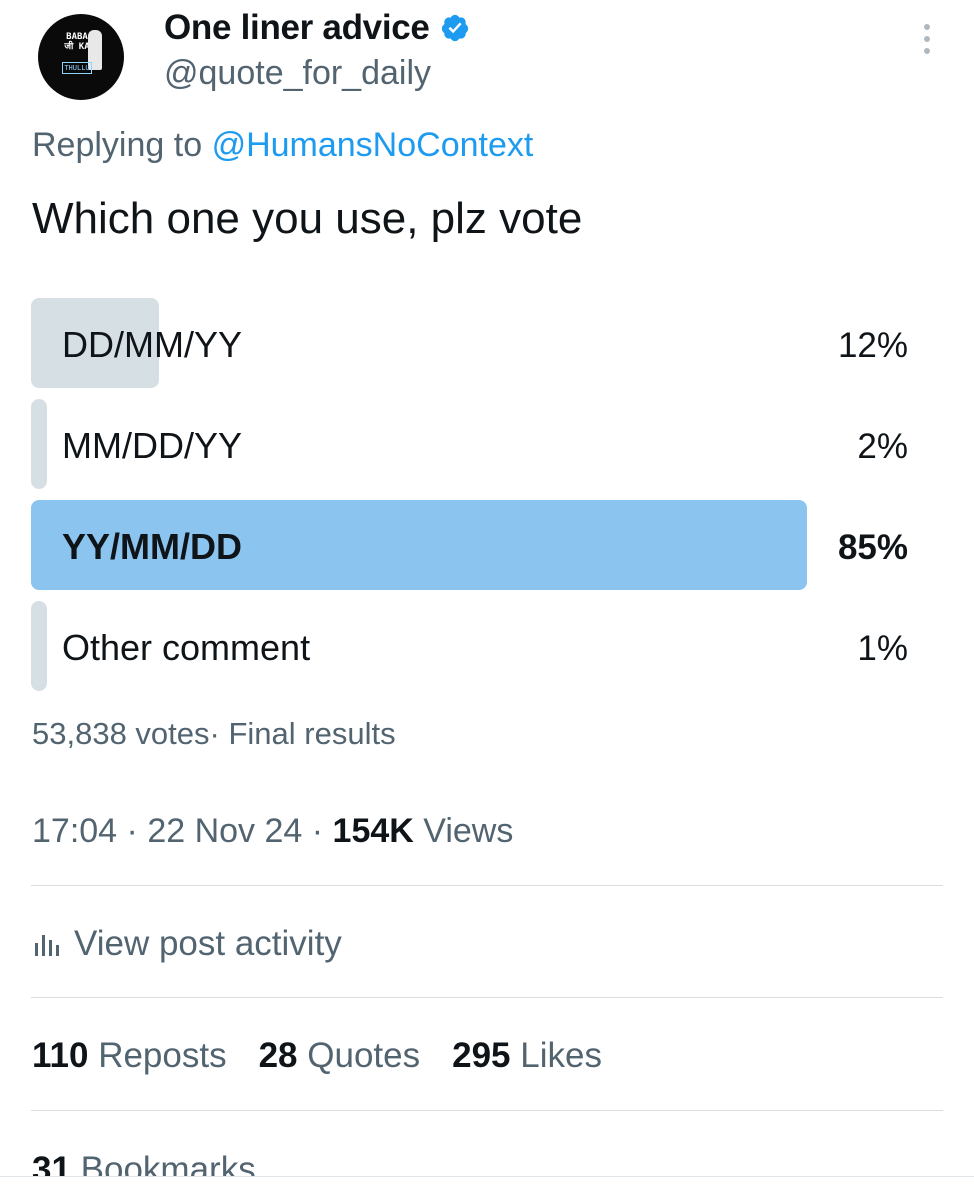 This screenshot has height=1200, width=974. I want to click on engagement-stats: 110 Reposts 28 Quotes 295 Likes, so click(333, 1056).